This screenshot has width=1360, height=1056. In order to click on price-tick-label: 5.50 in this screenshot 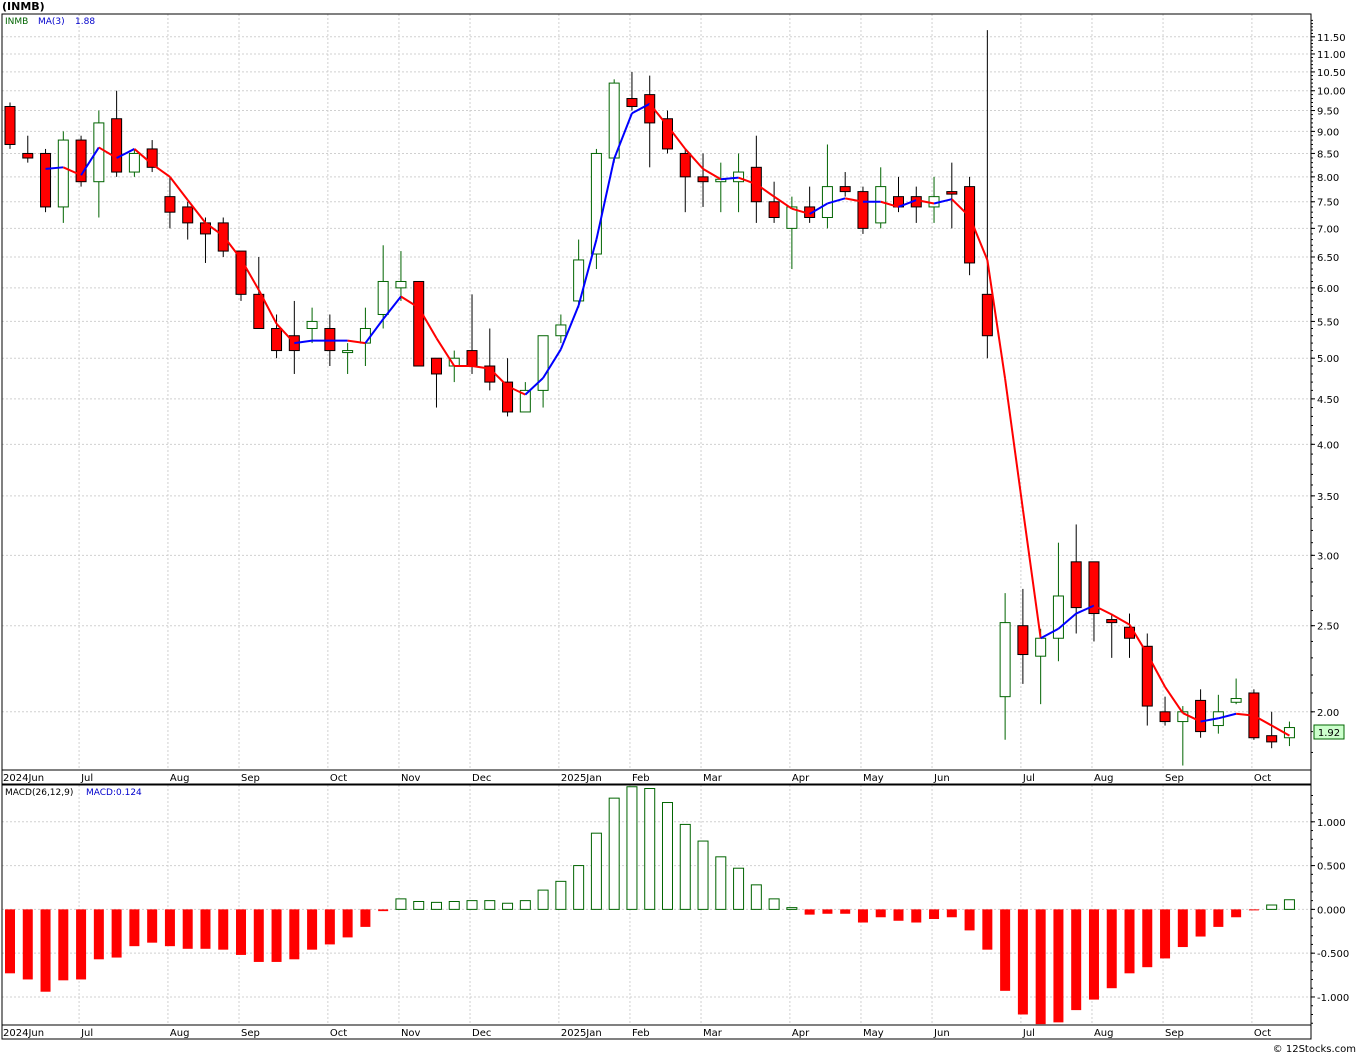, I will do `click(1328, 322)`.